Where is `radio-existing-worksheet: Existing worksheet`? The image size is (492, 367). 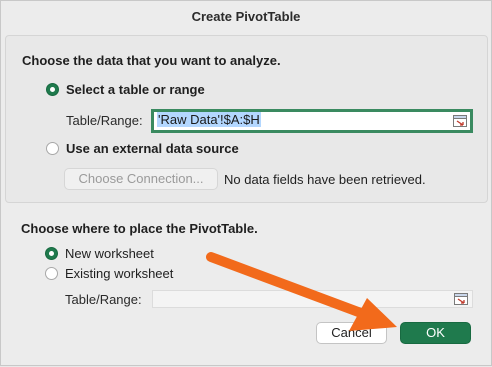 radio-existing-worksheet: Existing worksheet is located at coordinates (109, 273).